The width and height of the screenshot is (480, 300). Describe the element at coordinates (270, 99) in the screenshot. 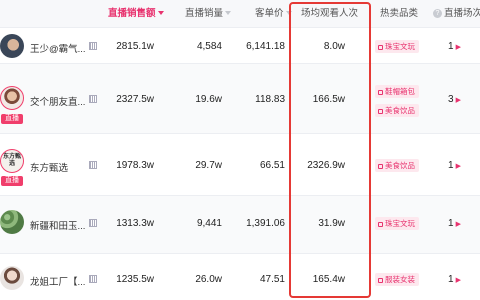

I see `price-value: 118.83` at that location.